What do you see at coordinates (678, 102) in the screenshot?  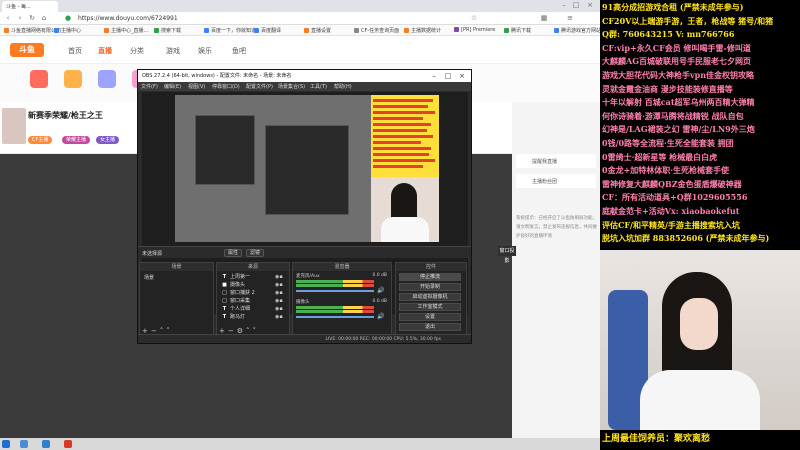 I see `overlay-text-line: 十年以解射 百城cat超军乌州两百精大弹精` at bounding box center [678, 102].